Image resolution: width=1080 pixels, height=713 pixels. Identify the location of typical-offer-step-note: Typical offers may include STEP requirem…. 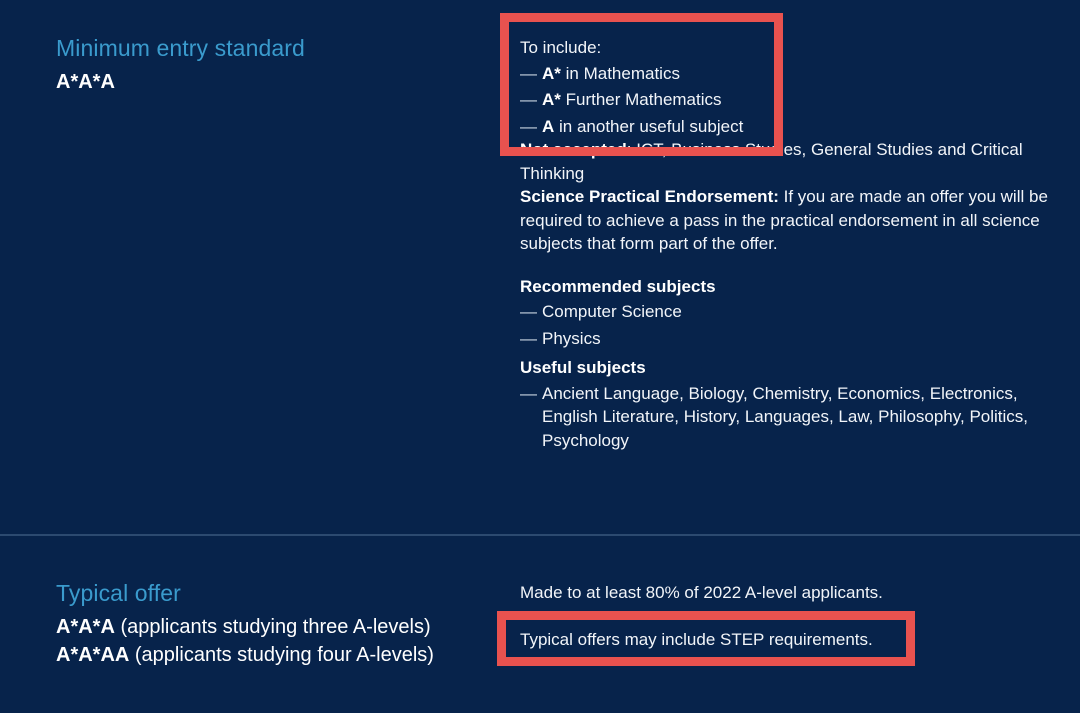
(696, 639).